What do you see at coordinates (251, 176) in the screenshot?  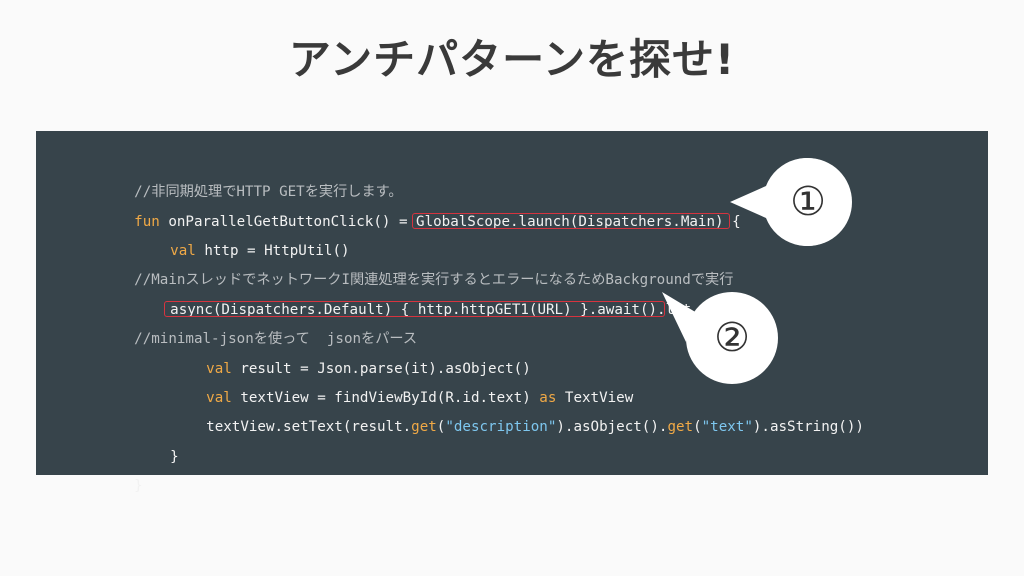 I see `code-line-1: //非同期処理でHTTP GETを実行します。` at bounding box center [251, 176].